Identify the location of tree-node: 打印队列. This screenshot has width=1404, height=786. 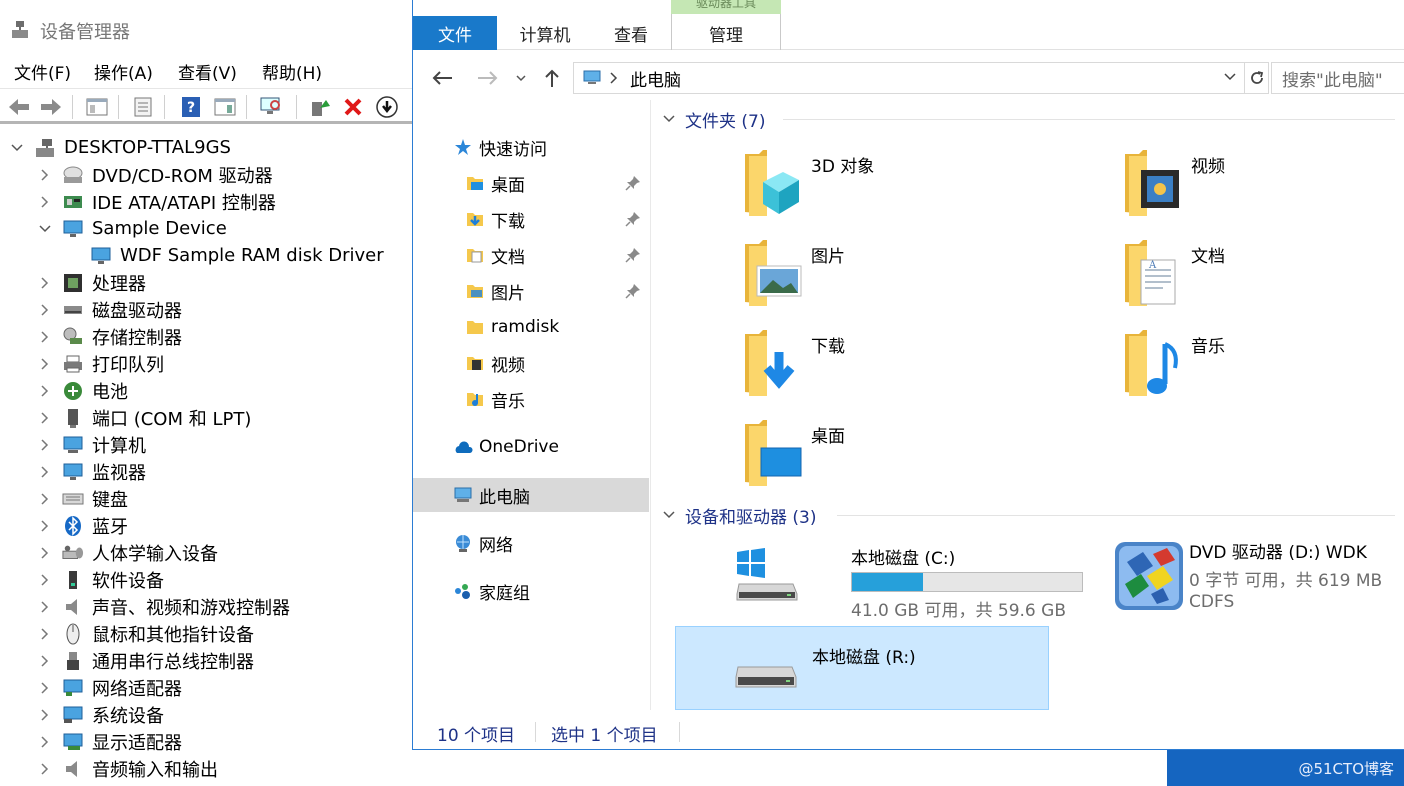
(101, 363).